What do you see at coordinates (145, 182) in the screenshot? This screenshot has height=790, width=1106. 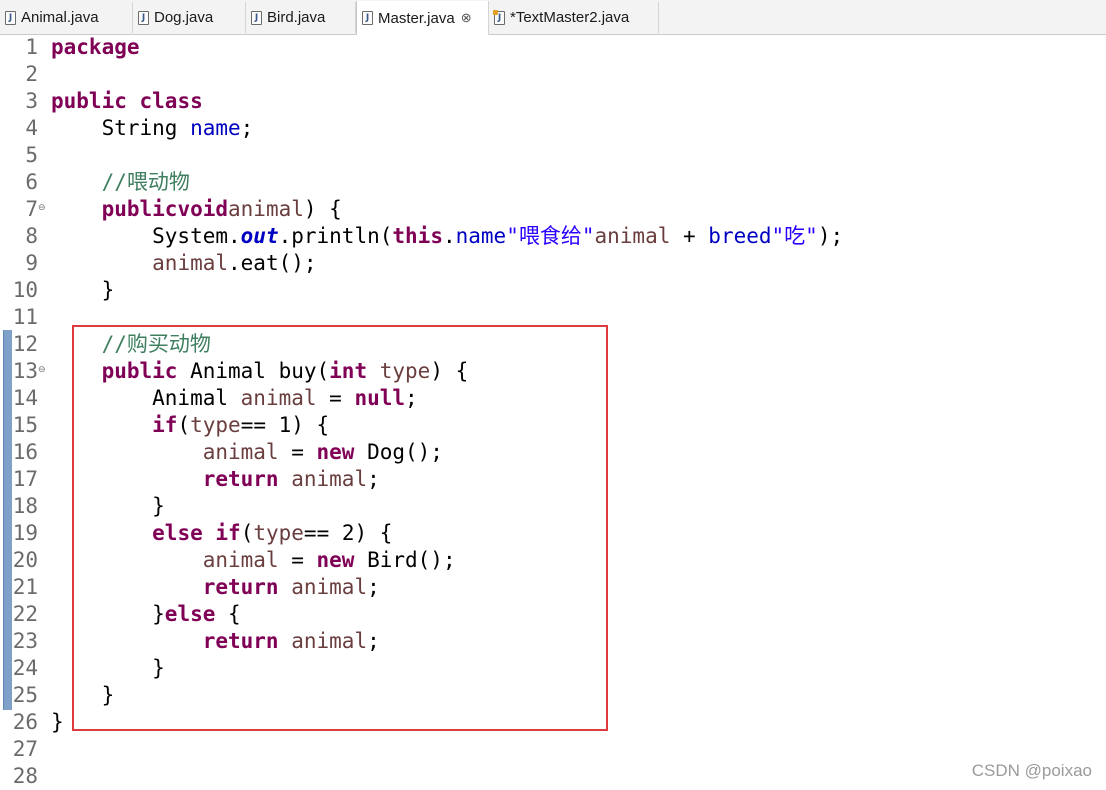 I see `code-text: //喂动物` at bounding box center [145, 182].